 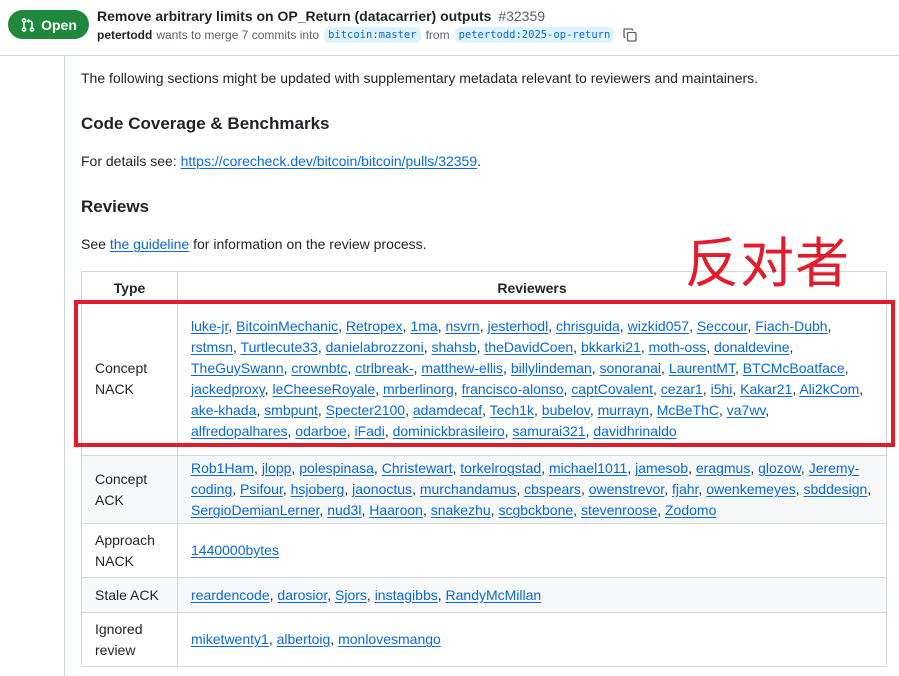 I want to click on reviewer-link: LaurentMT, so click(x=702, y=368).